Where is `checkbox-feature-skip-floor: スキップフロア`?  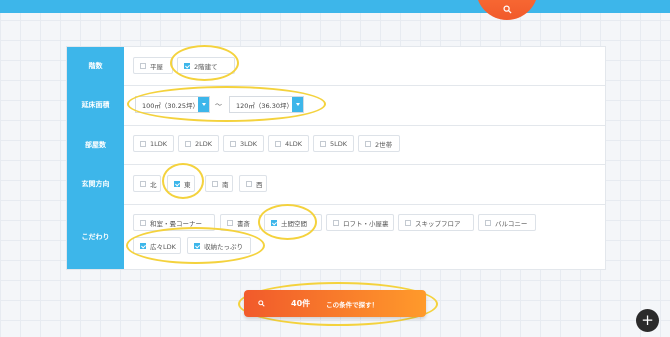 checkbox-feature-skip-floor: スキップフロア is located at coordinates (436, 222).